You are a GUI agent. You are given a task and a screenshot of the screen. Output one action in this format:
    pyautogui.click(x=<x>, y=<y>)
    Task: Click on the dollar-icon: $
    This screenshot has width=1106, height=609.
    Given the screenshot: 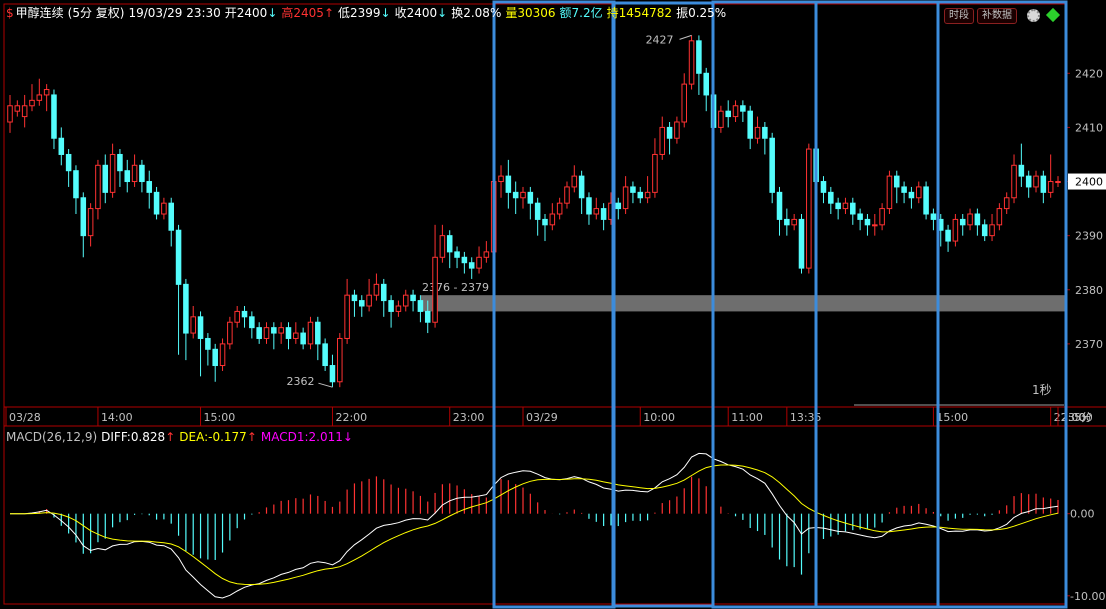 What is the action you would take?
    pyautogui.click(x=10, y=13)
    